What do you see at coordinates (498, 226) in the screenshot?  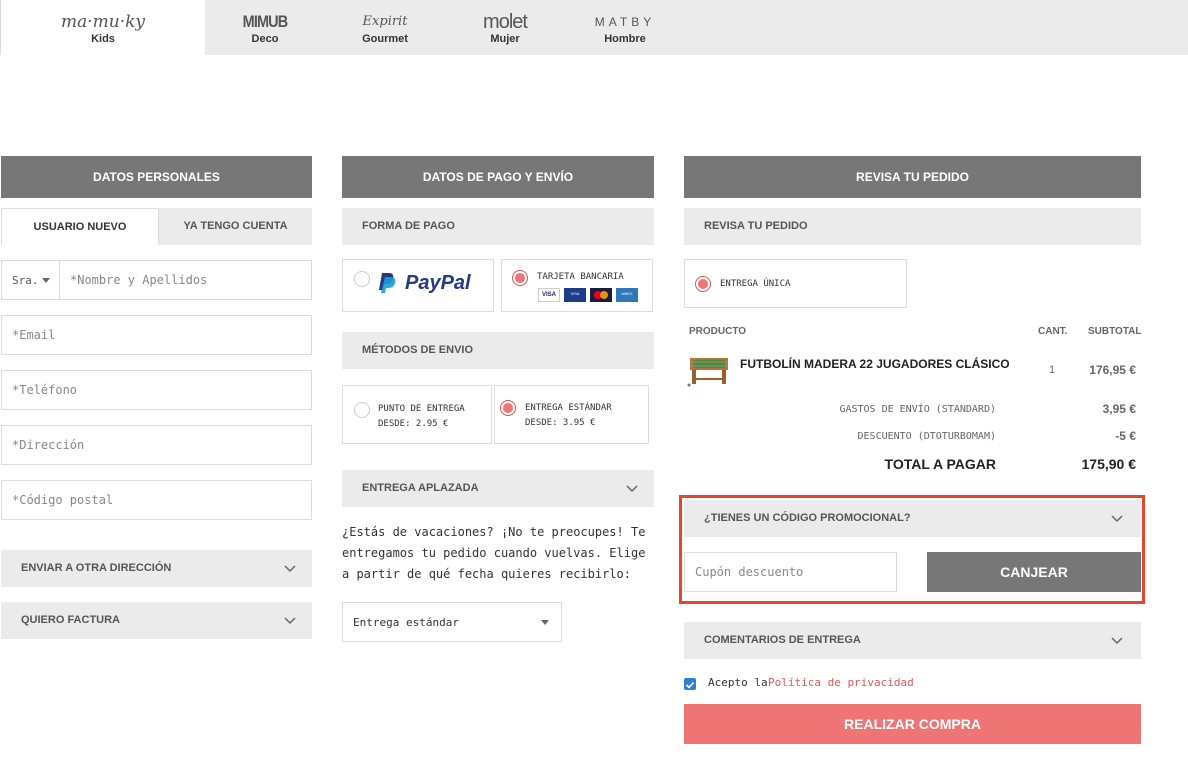 I see `payment-method-title: FORMA DE PAGO` at bounding box center [498, 226].